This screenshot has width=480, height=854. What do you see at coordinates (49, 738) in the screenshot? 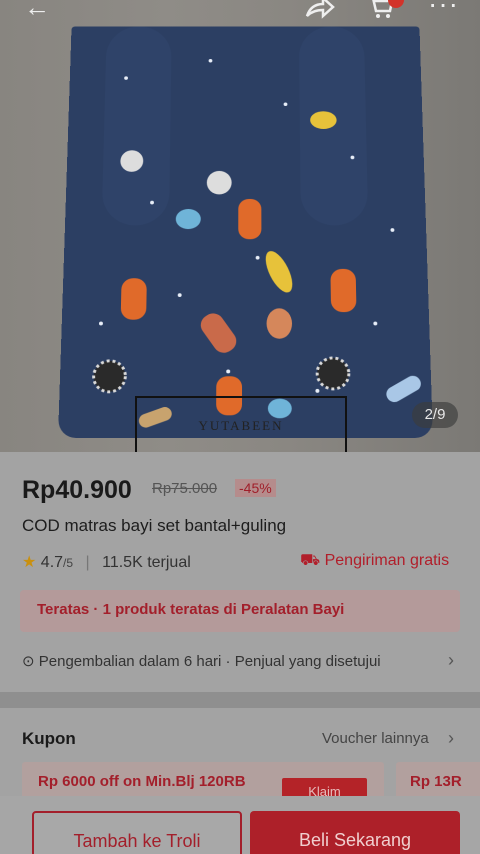
I see `coupon-title: Kupon` at bounding box center [49, 738].